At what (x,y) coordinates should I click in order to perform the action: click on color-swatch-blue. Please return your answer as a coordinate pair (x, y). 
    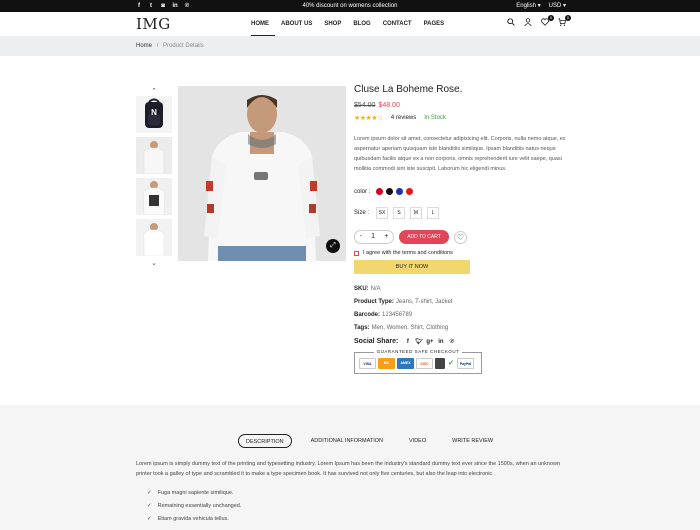
    Looking at the image, I should click on (400, 191).